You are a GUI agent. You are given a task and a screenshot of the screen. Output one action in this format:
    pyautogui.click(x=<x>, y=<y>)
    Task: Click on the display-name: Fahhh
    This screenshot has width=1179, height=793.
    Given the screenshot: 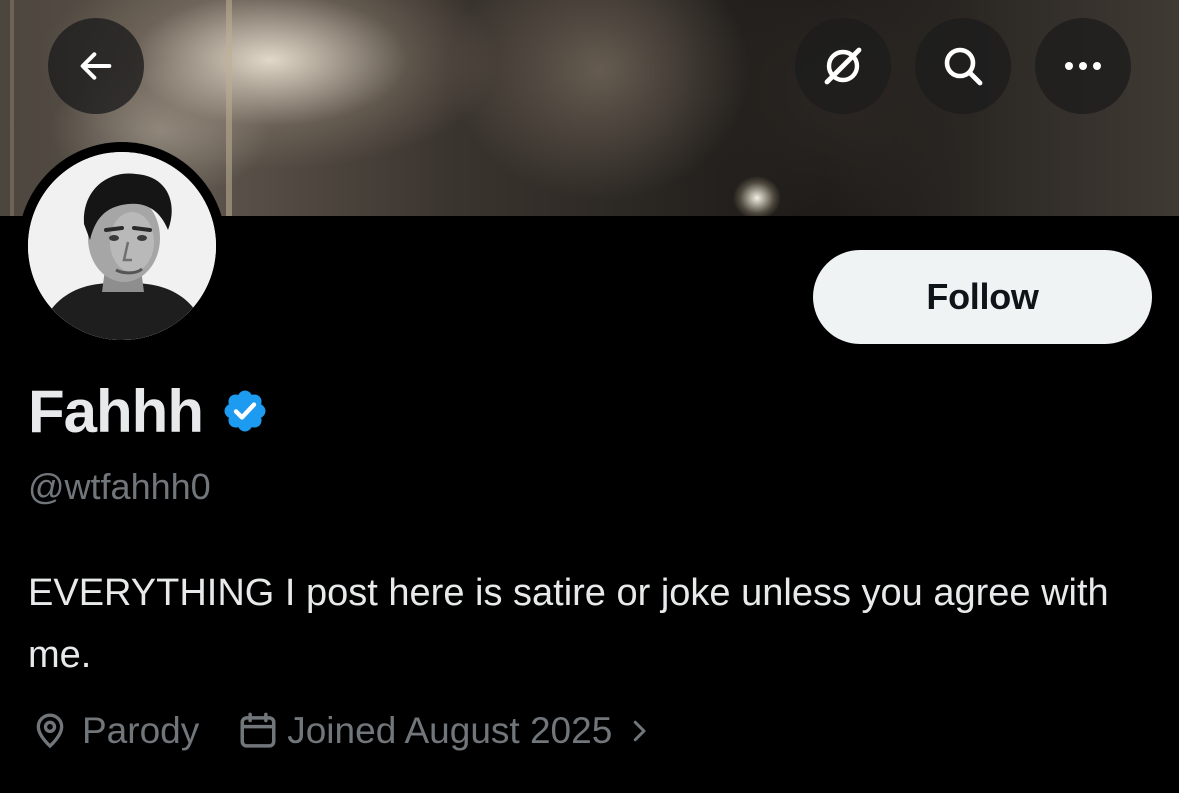 What is the action you would take?
    pyautogui.click(x=116, y=411)
    